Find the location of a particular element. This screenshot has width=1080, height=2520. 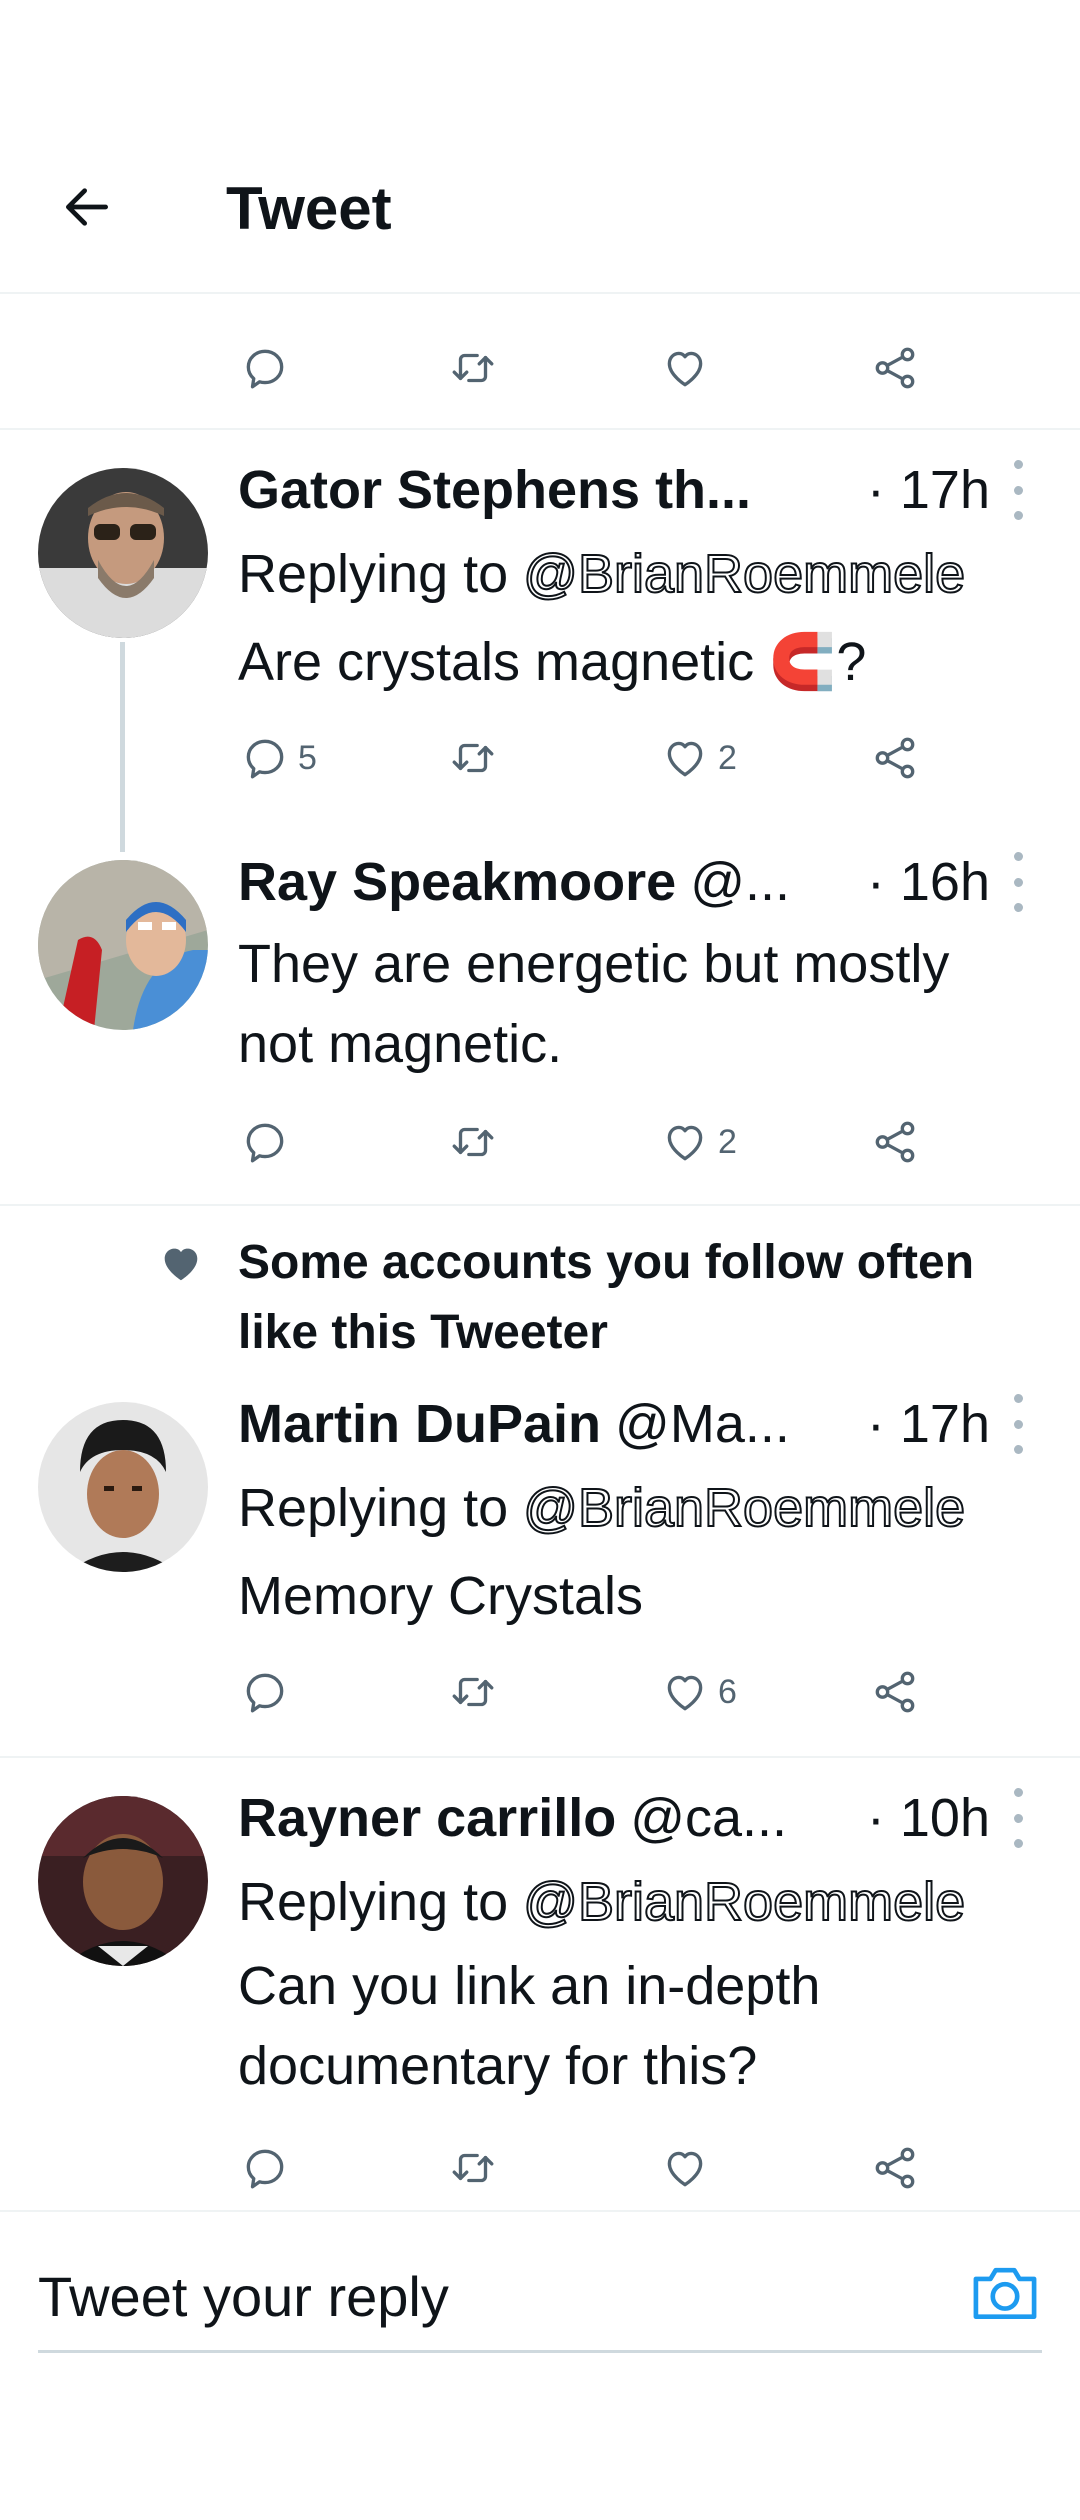

reply-composer: Tweet your reply is located at coordinates (540, 2285).